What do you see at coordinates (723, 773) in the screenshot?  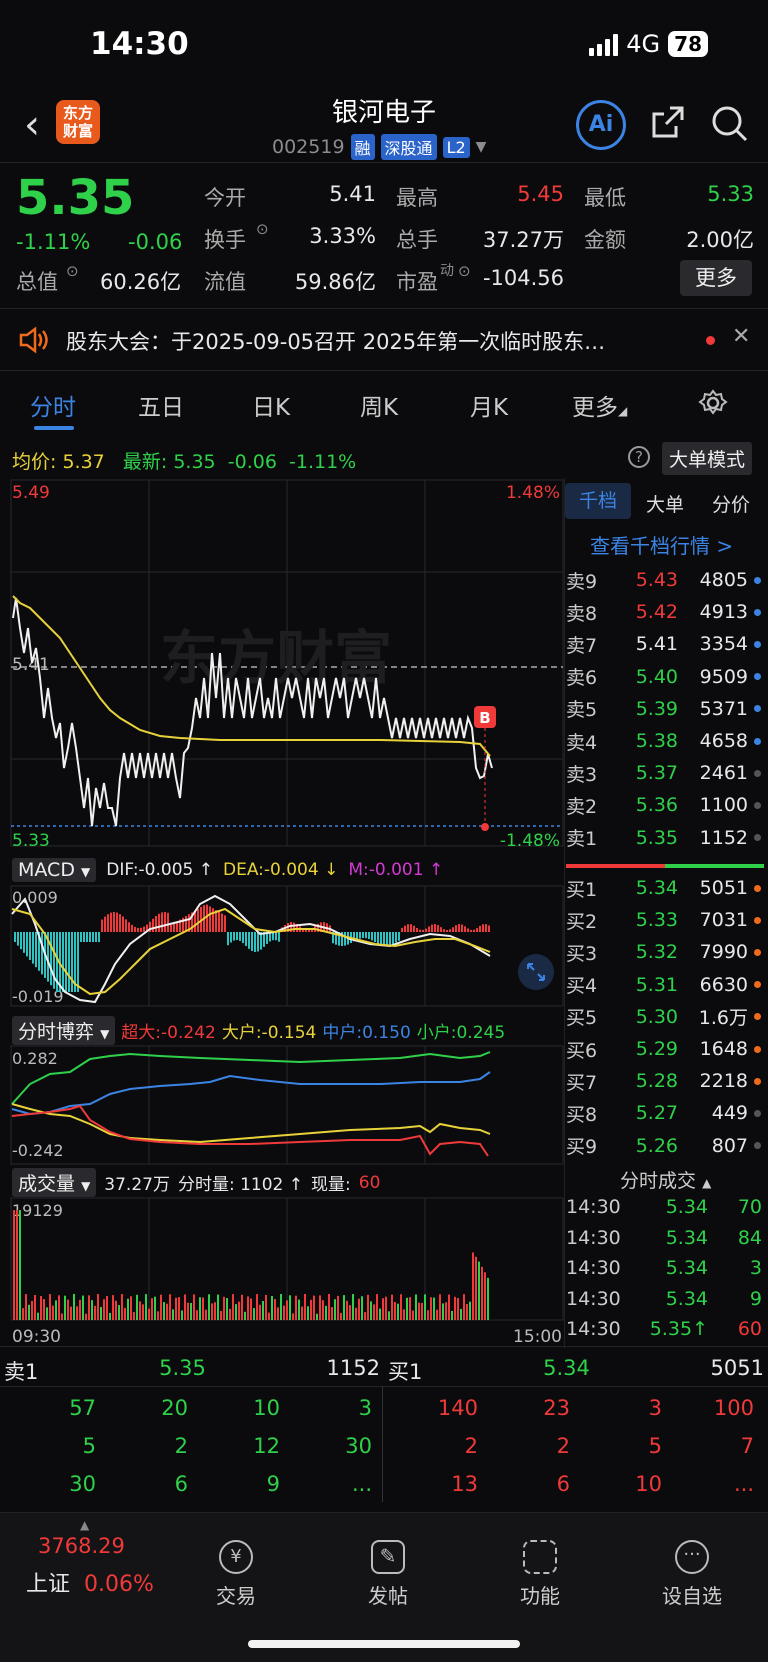 I see `level-volume: 2461` at bounding box center [723, 773].